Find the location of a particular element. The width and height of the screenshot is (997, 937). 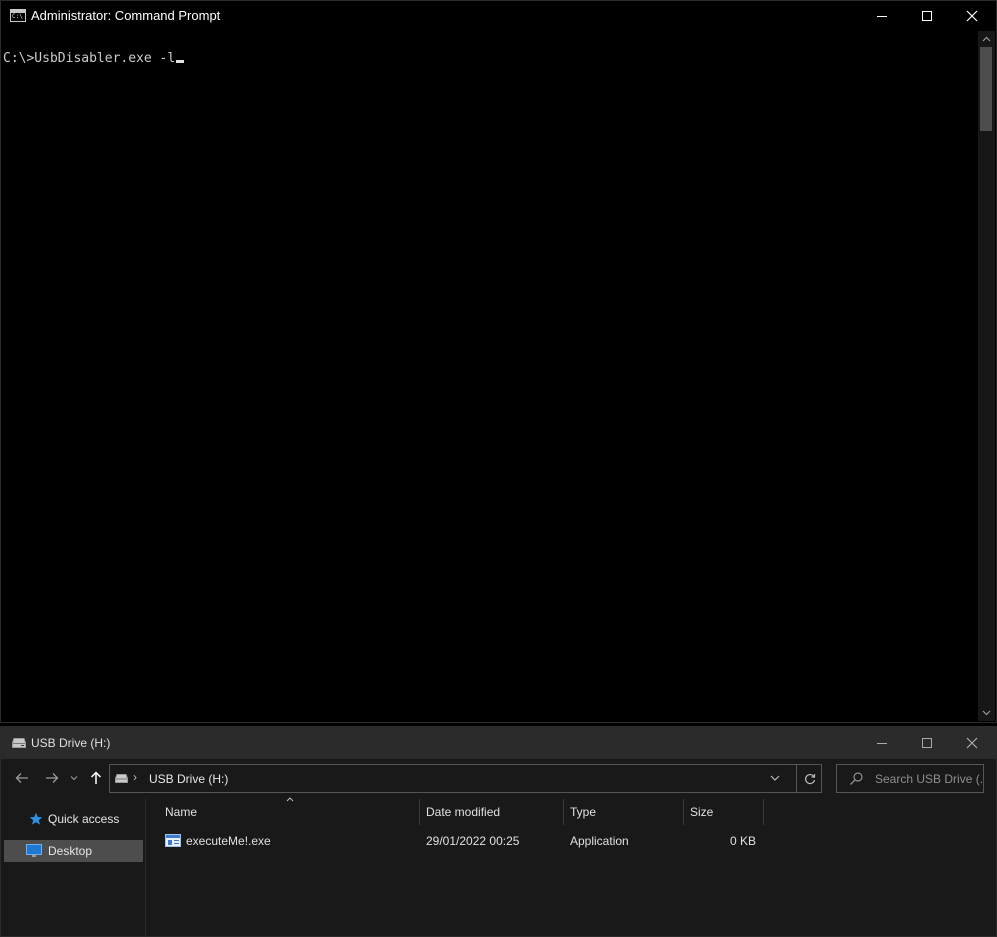

arrow-left-icon is located at coordinates (21, 778).